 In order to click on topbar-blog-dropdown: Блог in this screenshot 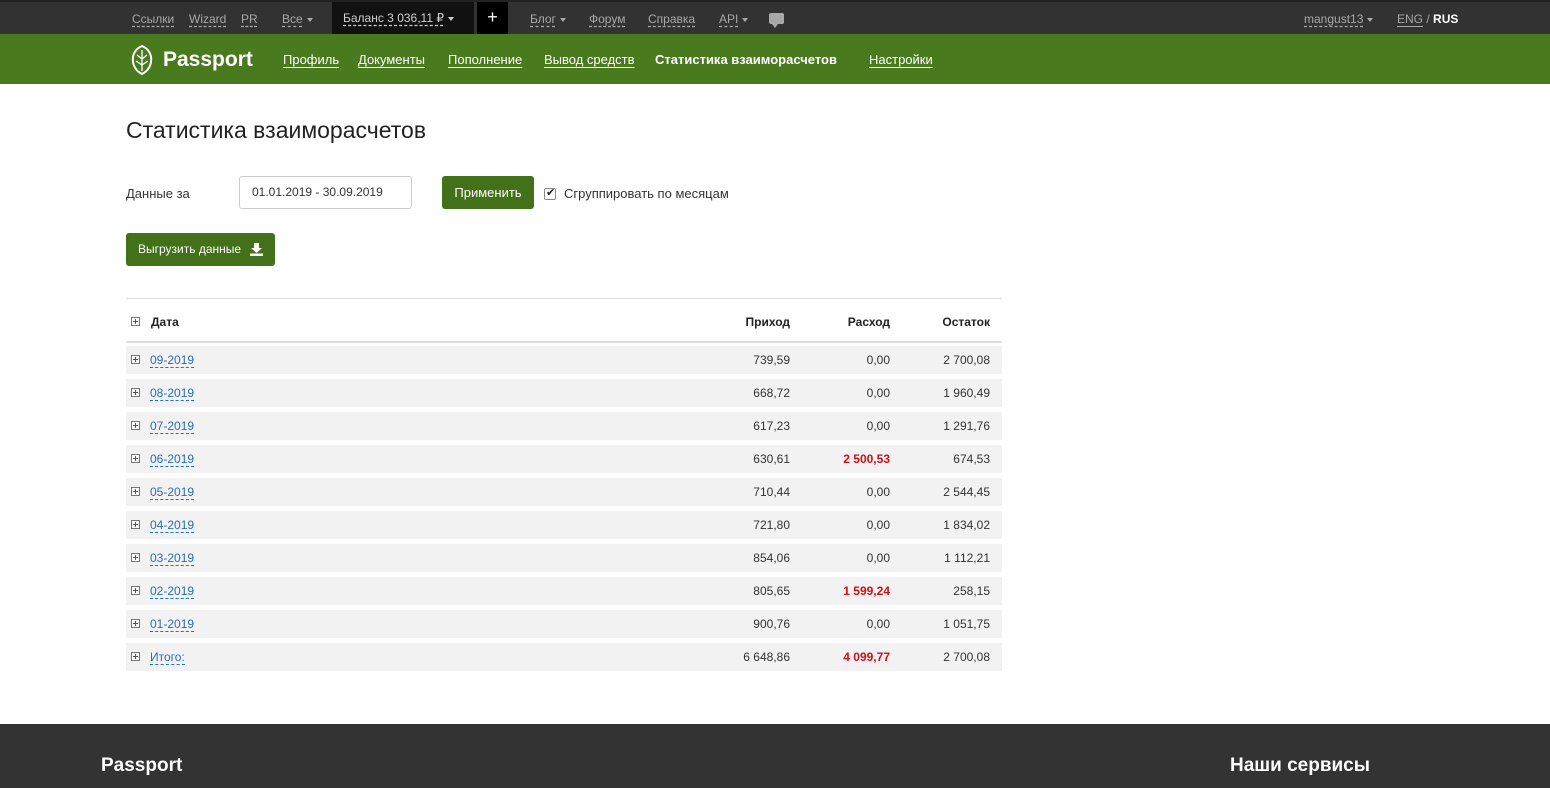, I will do `click(548, 19)`.